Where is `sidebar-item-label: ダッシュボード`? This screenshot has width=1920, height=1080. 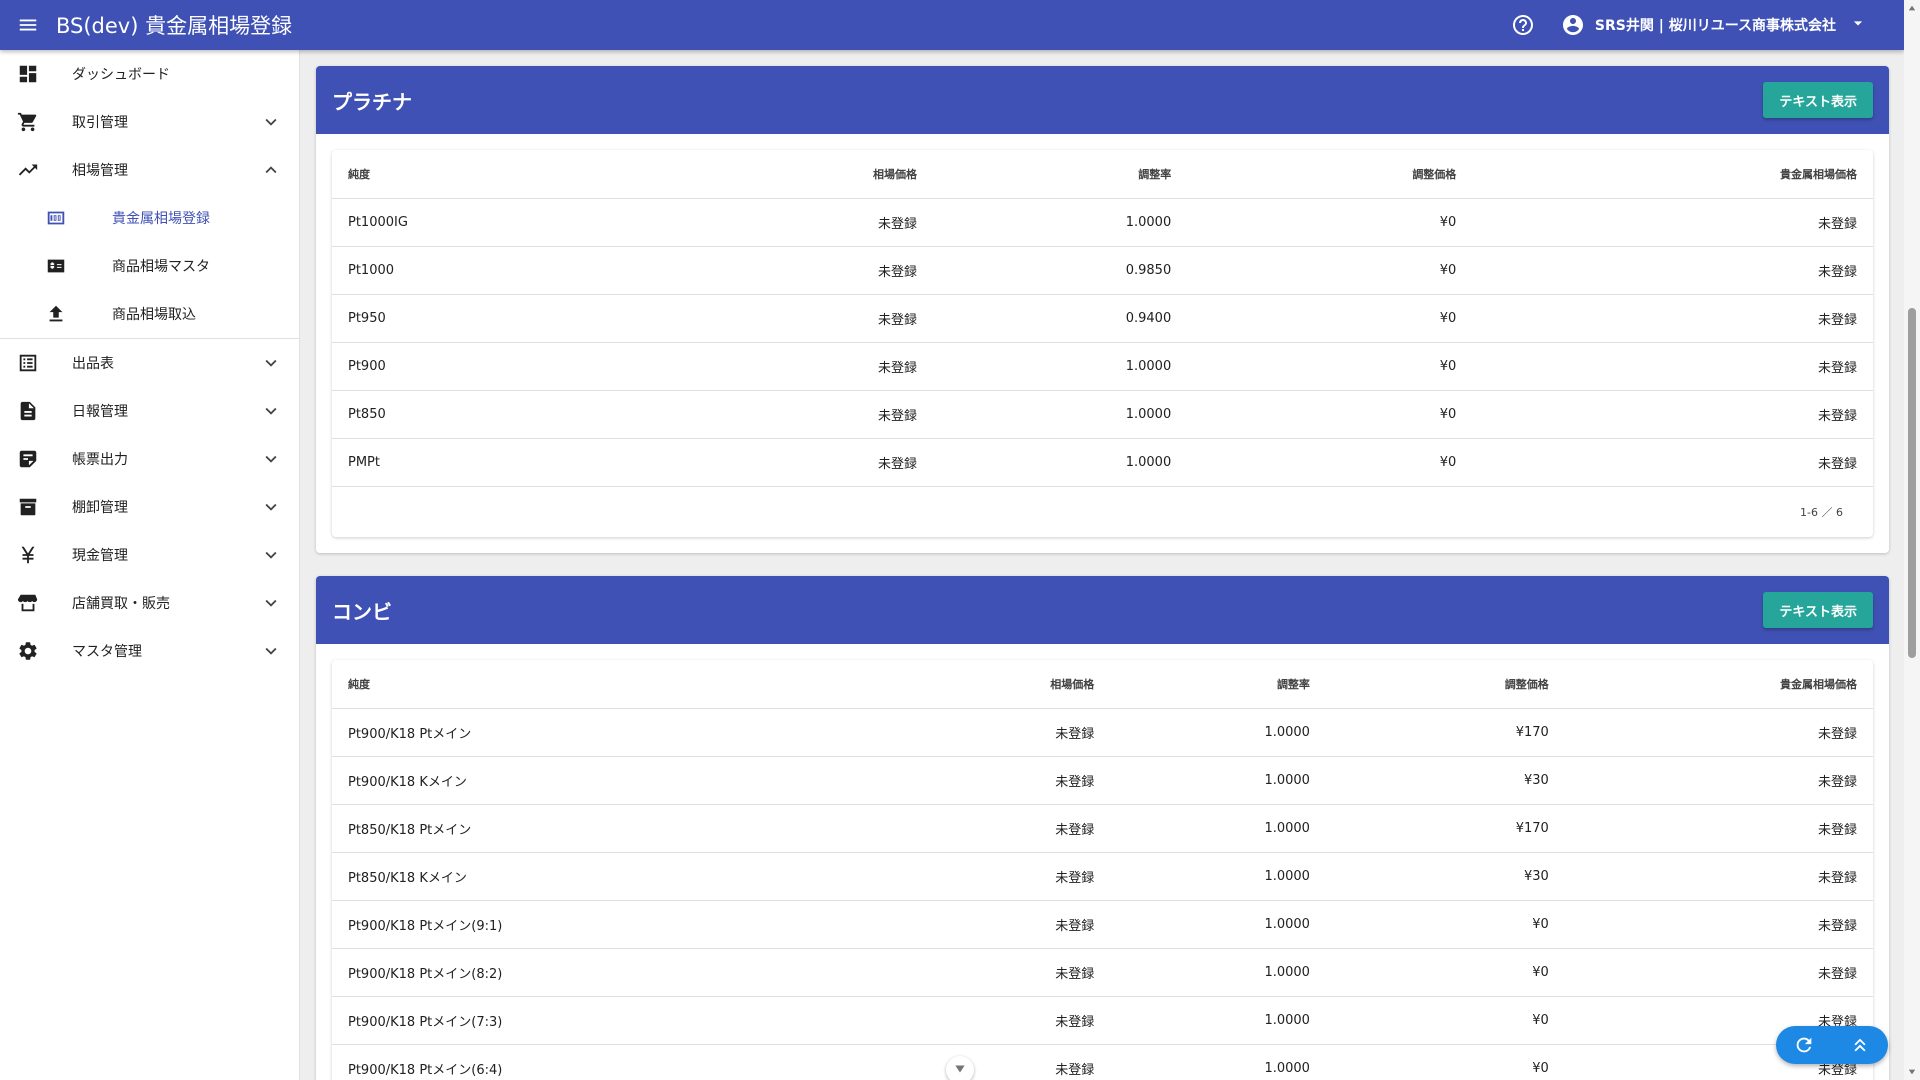 sidebar-item-label: ダッシュボード is located at coordinates (121, 75).